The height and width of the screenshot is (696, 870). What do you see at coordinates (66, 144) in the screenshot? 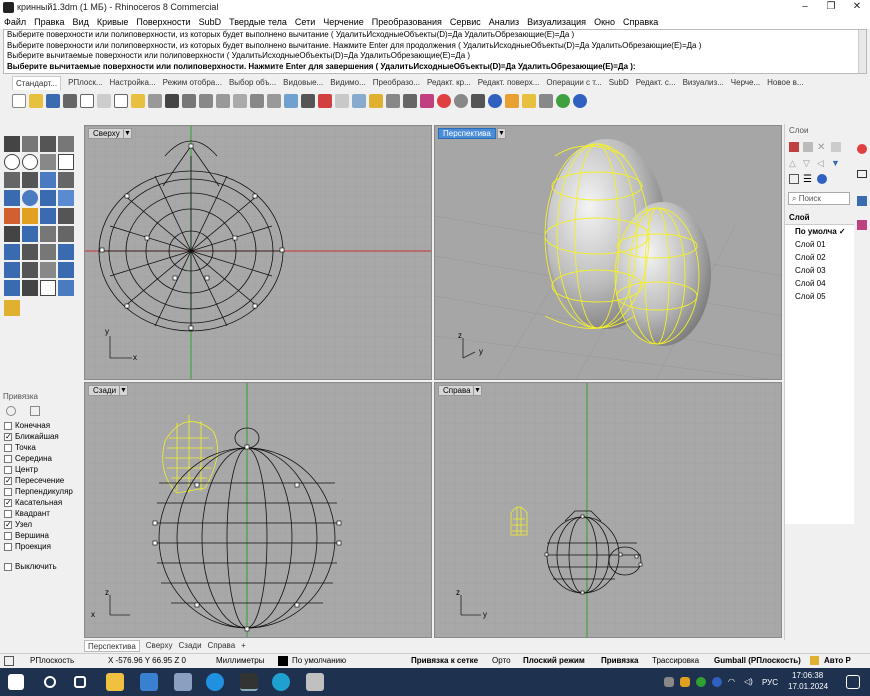
I see `curve-icon` at bounding box center [66, 144].